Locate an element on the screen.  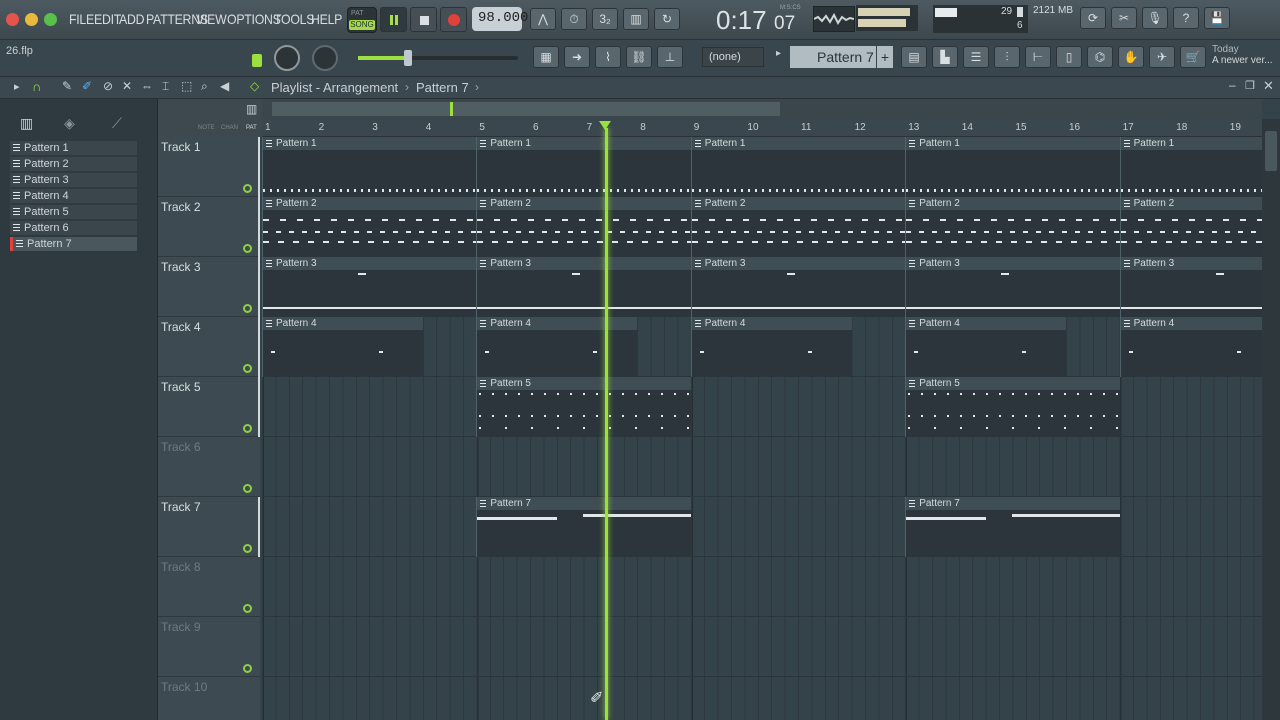
pattern-list-item: Pattern 5 is located at coordinates (73, 212).